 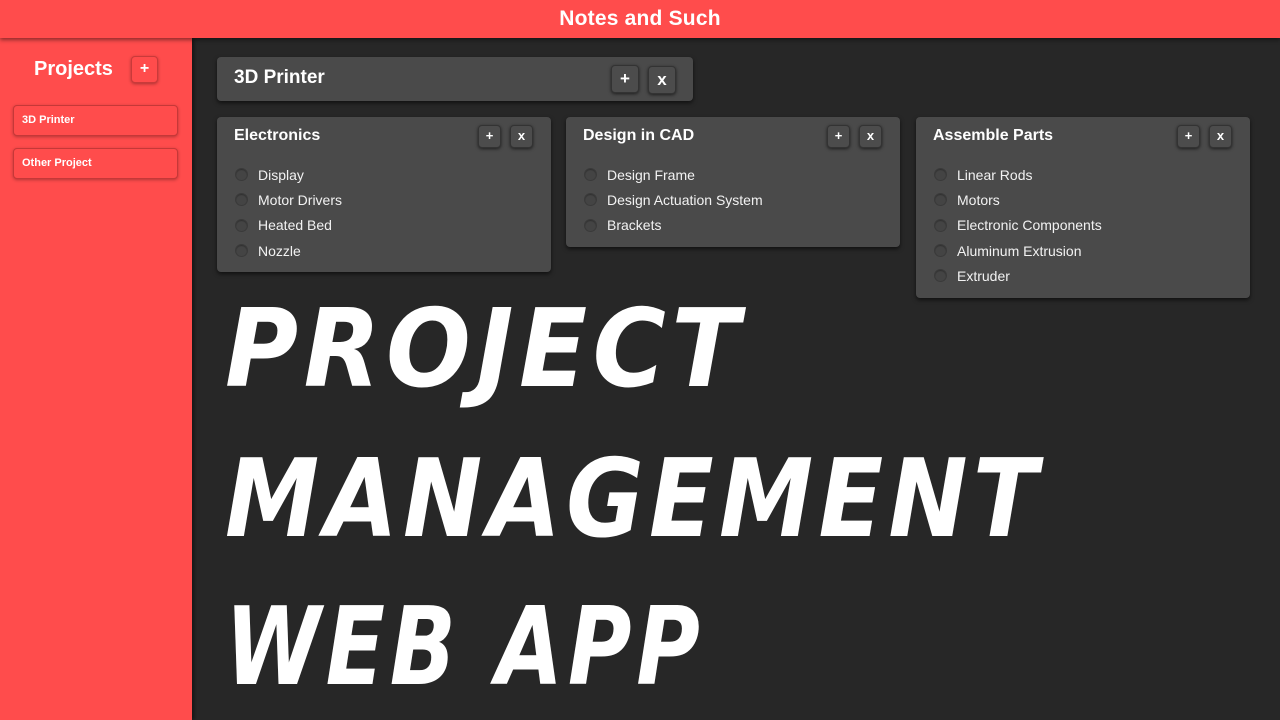 I want to click on task-label: Design Actuation System, so click(x=685, y=199).